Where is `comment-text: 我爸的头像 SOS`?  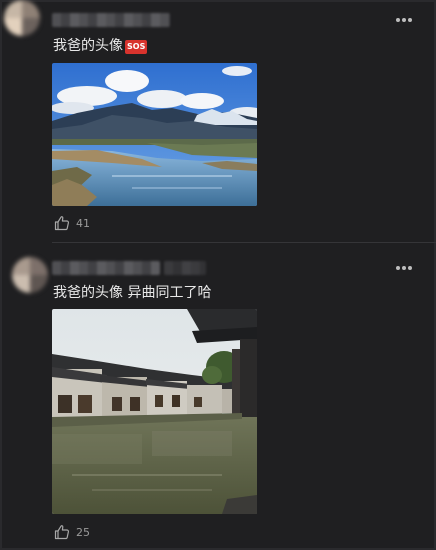 comment-text: 我爸的头像 SOS is located at coordinates (100, 46).